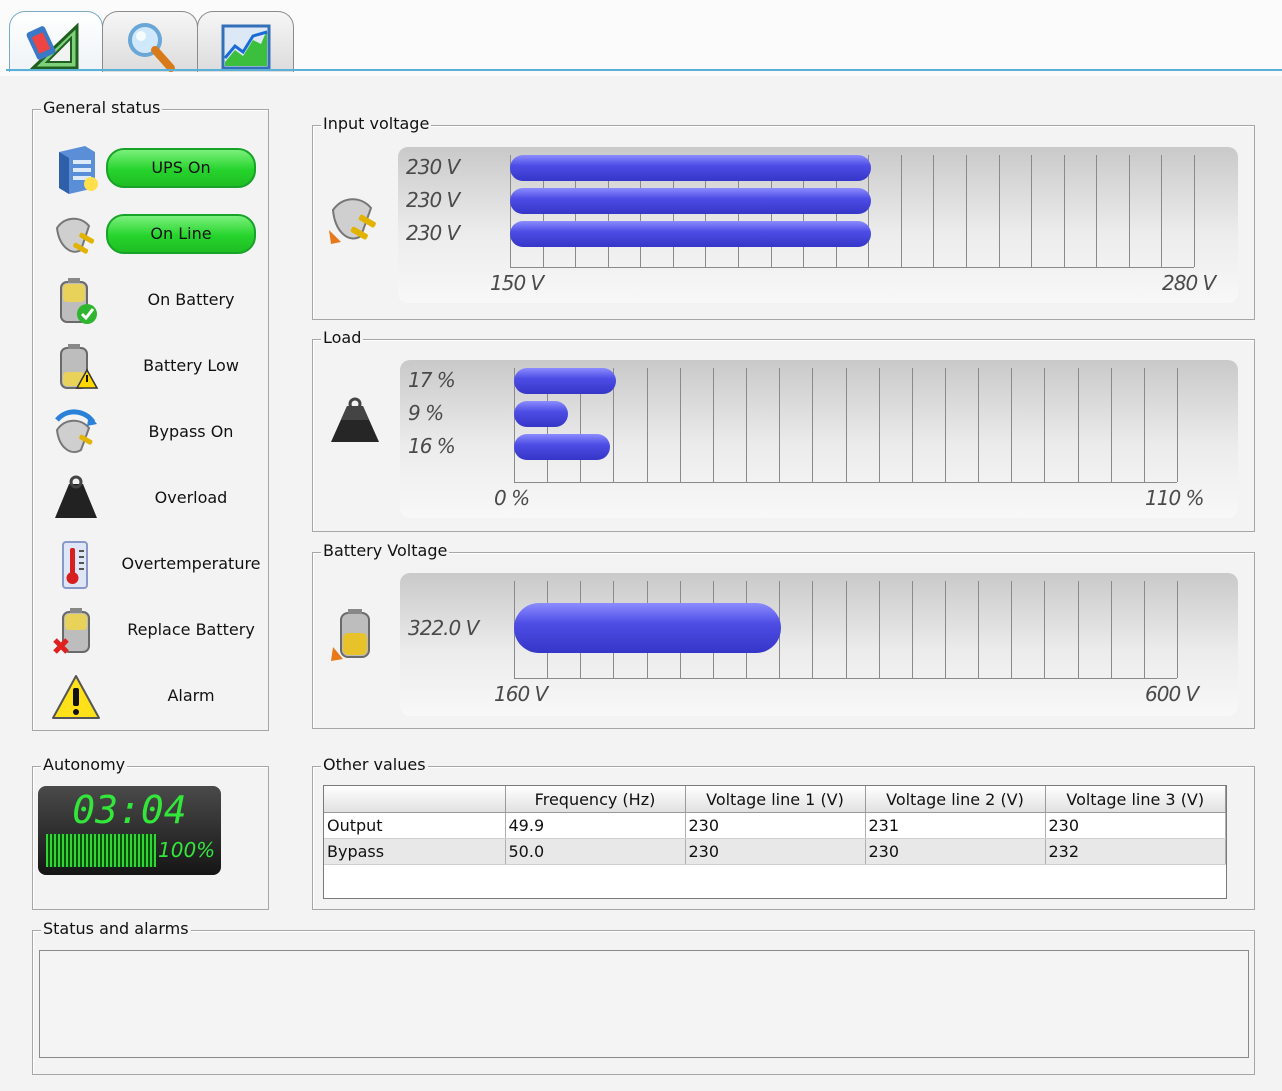 Image resolution: width=1282 pixels, height=1091 pixels. What do you see at coordinates (644, 70) in the screenshot?
I see `tab-underline` at bounding box center [644, 70].